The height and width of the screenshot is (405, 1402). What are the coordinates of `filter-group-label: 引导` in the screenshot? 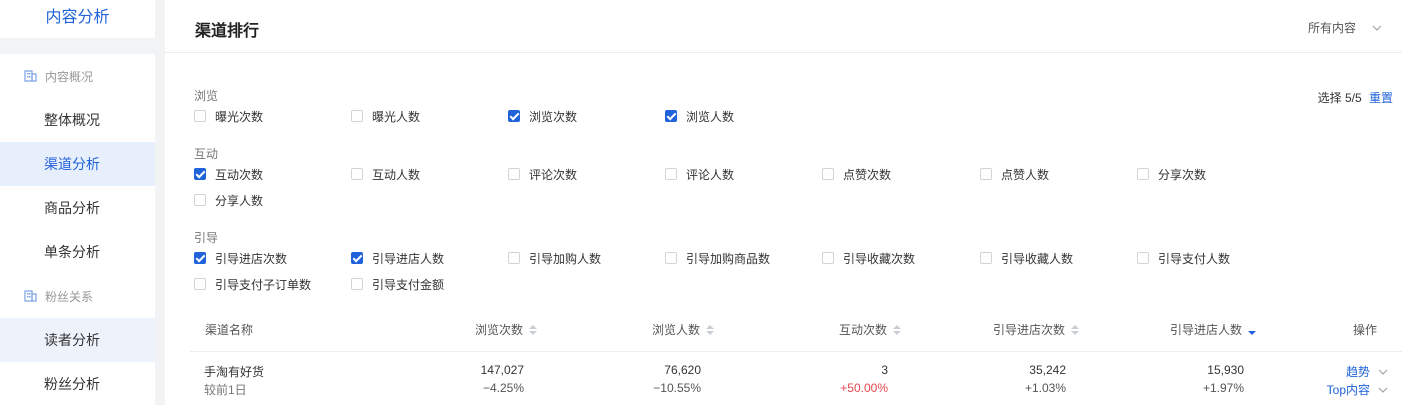 It's located at (206, 238).